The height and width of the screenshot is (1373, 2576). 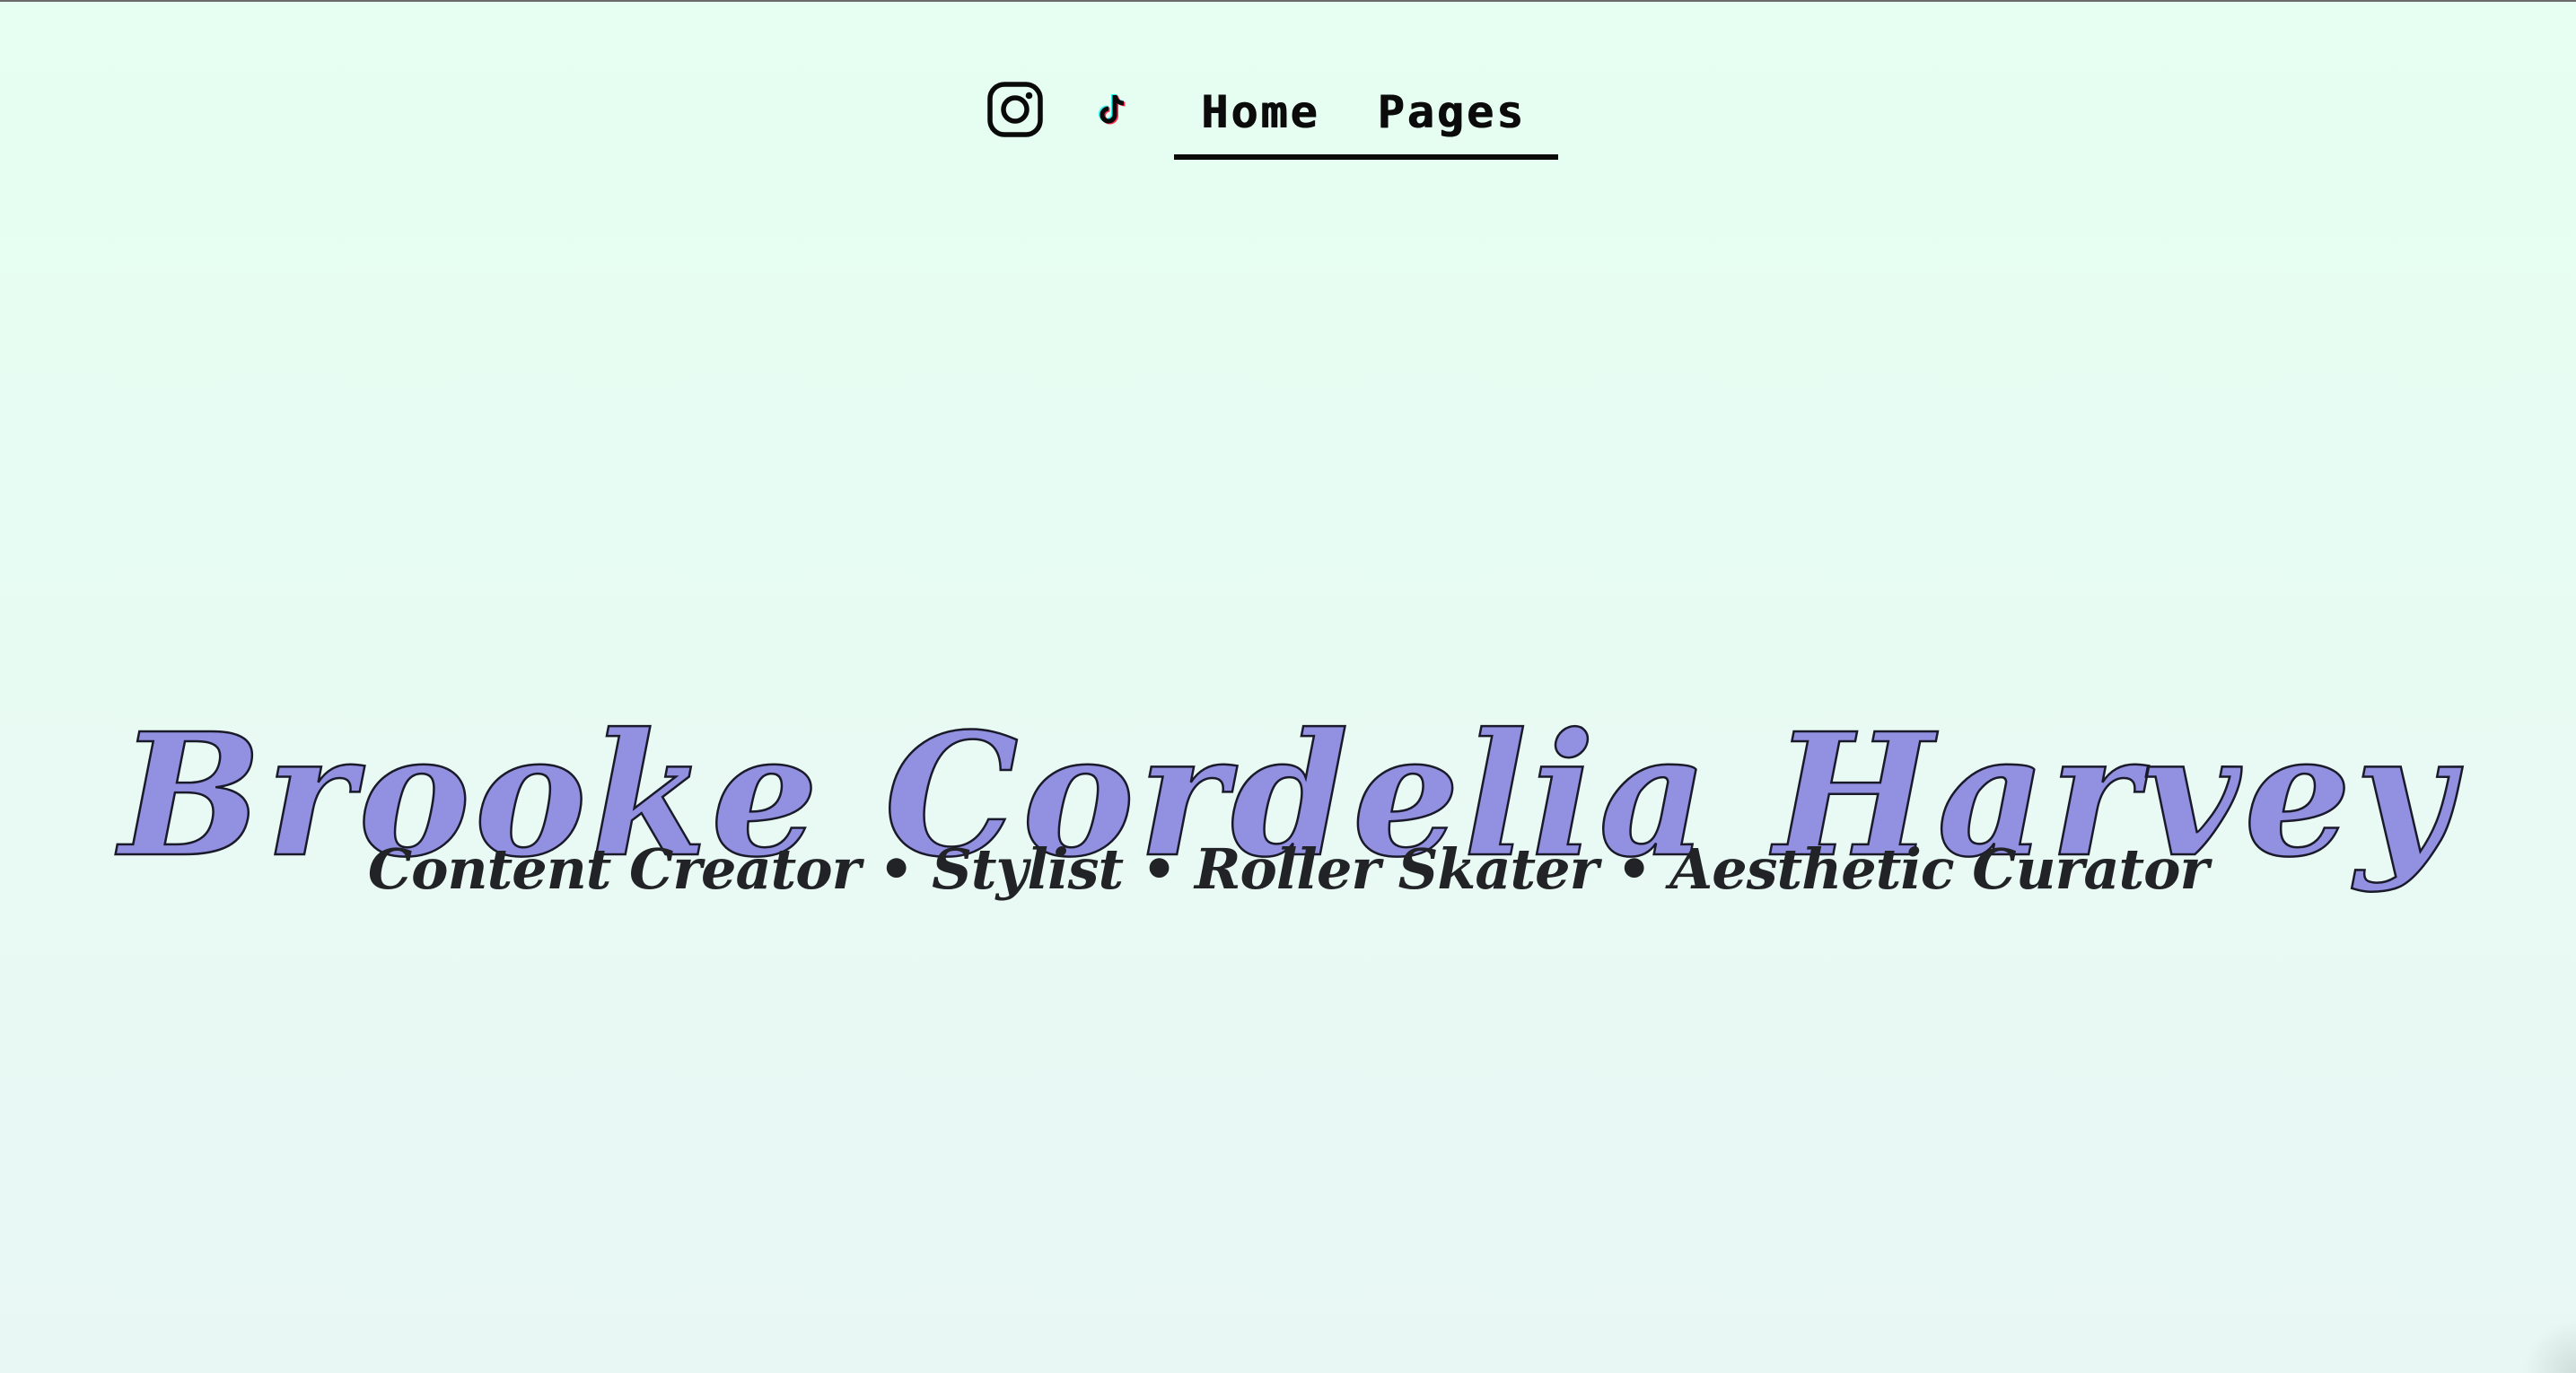 I want to click on nav-home: Home, so click(x=1260, y=112).